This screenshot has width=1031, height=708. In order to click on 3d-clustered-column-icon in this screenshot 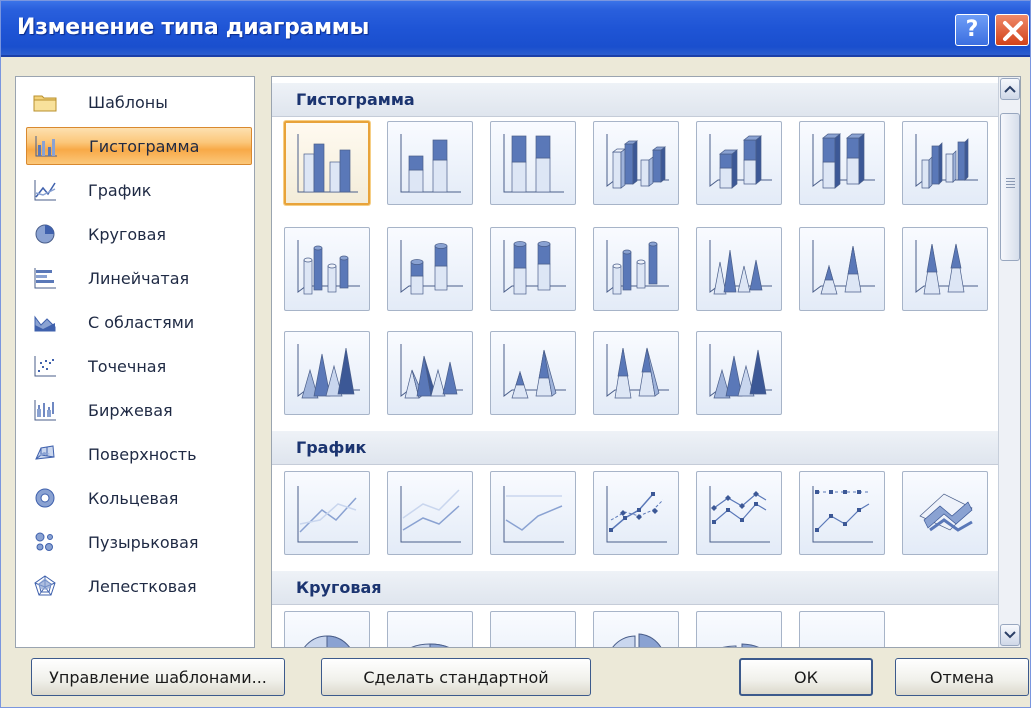, I will do `click(637, 161)`.